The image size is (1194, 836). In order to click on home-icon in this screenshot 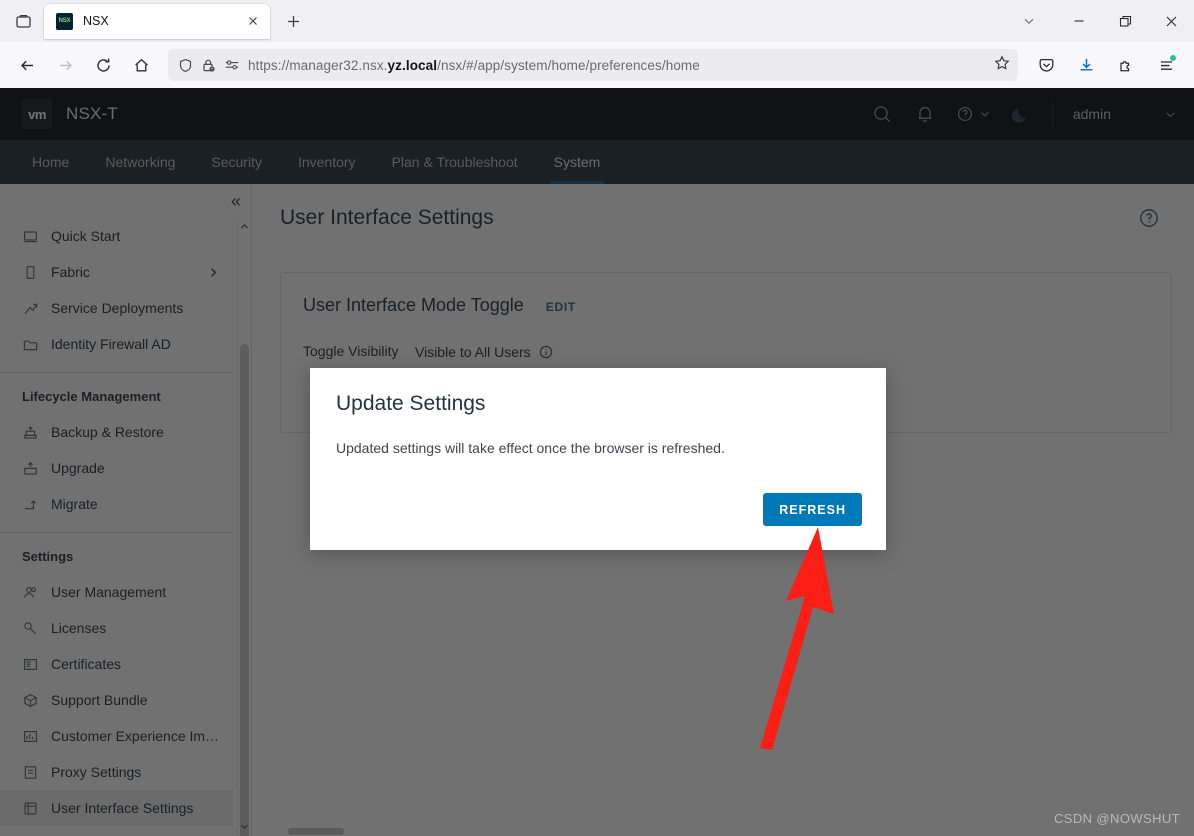, I will do `click(141, 65)`.